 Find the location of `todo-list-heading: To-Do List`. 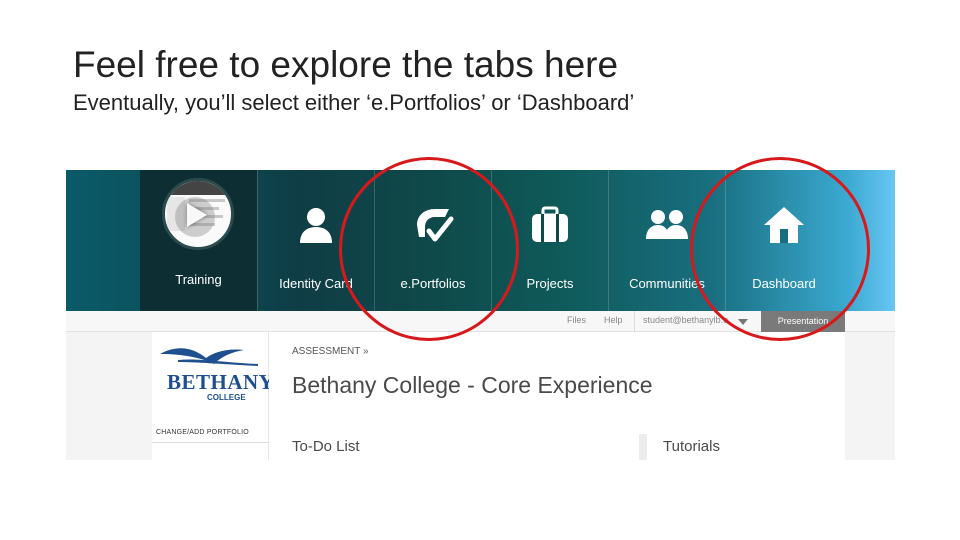

todo-list-heading: To-Do List is located at coordinates (326, 446).